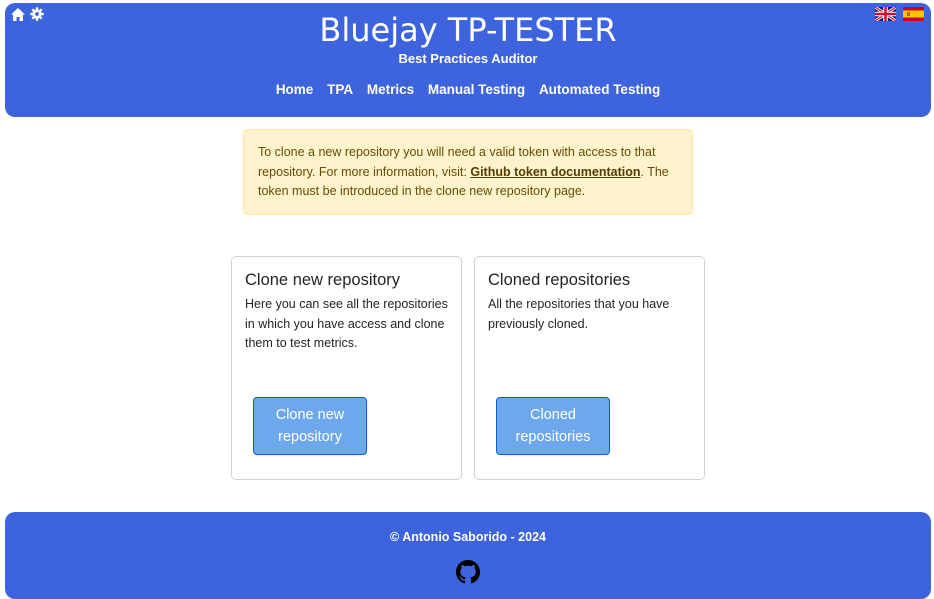 The width and height of the screenshot is (934, 599). I want to click on github-token-docs-link: Github token documentation, so click(555, 172).